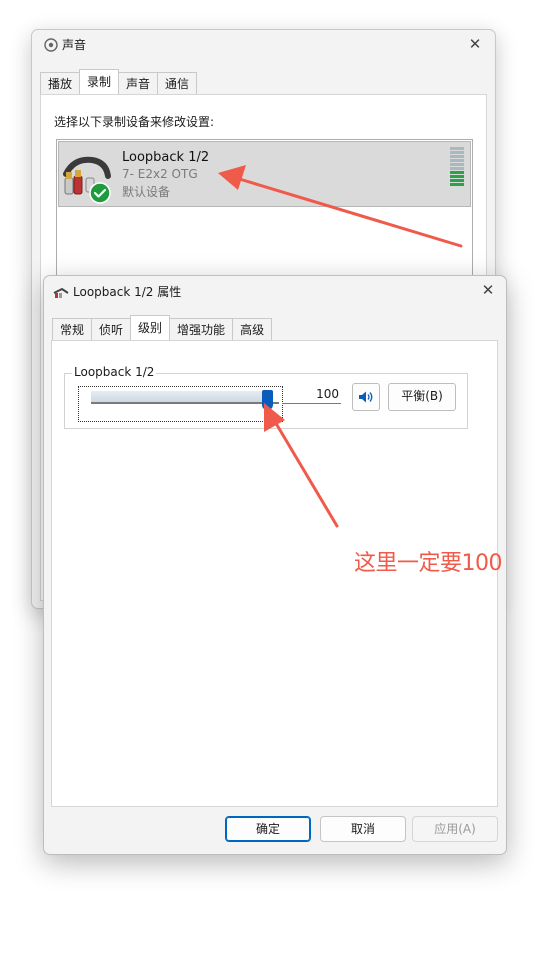 The image size is (536, 955). I want to click on cancel-button: 取消, so click(363, 829).